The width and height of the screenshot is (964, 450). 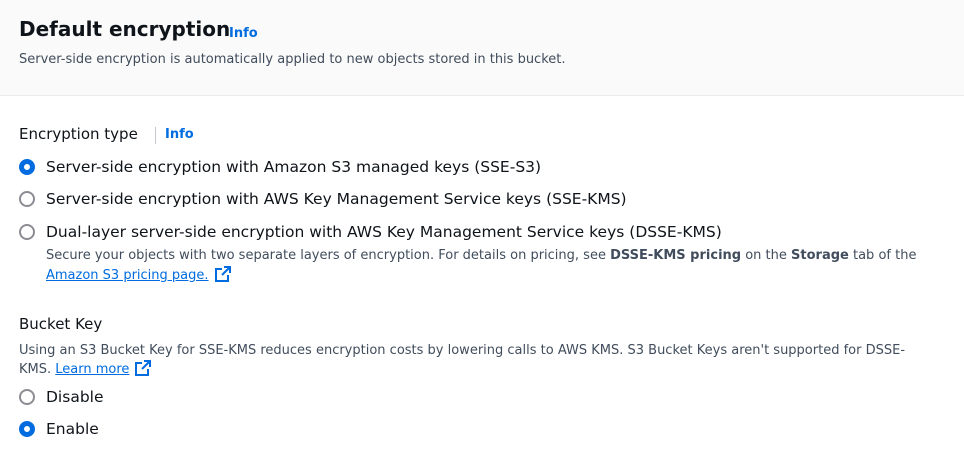 I want to click on pricing-link-row: Amazon S3 pricing page., so click(x=138, y=277).